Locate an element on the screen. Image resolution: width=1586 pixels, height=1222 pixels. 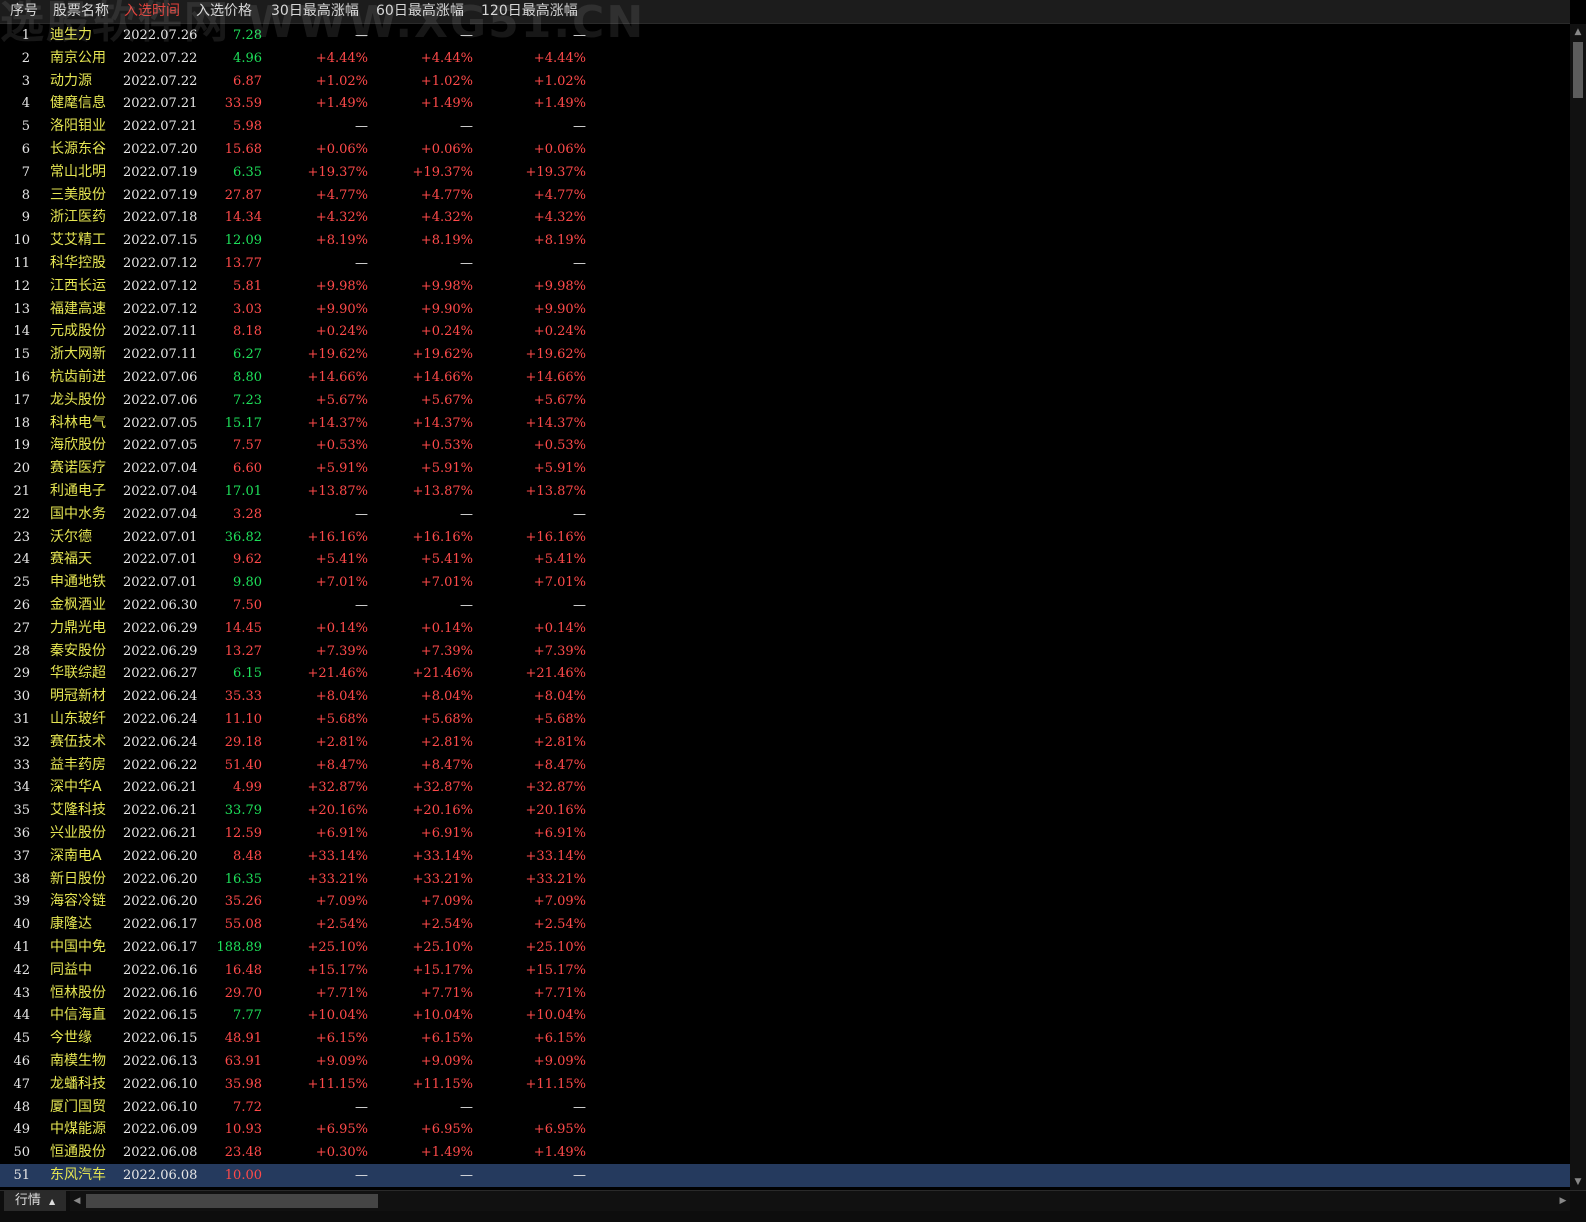
table-row: 27 力鼎光电 2022.06.29 14.45 +0.14% +0.14% +0.14% is located at coordinates (785, 628).